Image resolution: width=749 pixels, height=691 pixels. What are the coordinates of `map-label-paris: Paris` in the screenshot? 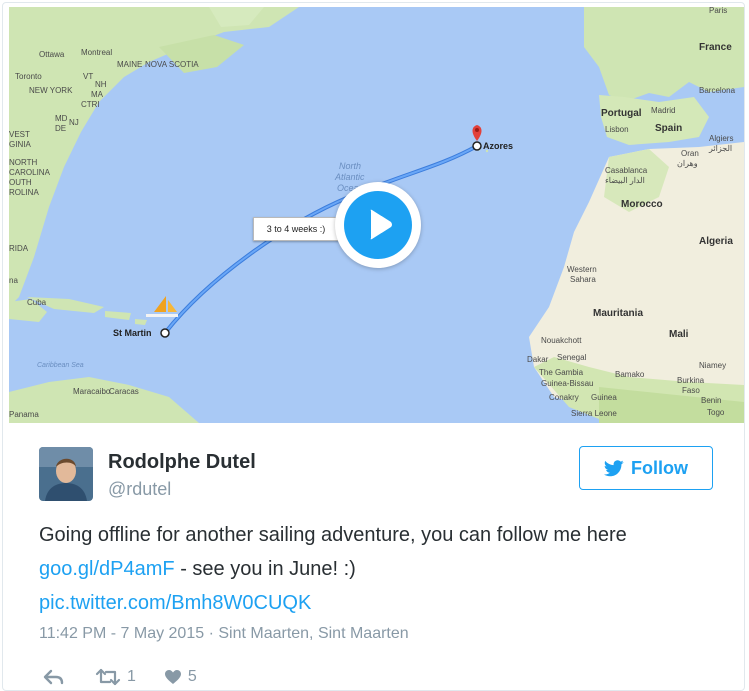 It's located at (718, 11).